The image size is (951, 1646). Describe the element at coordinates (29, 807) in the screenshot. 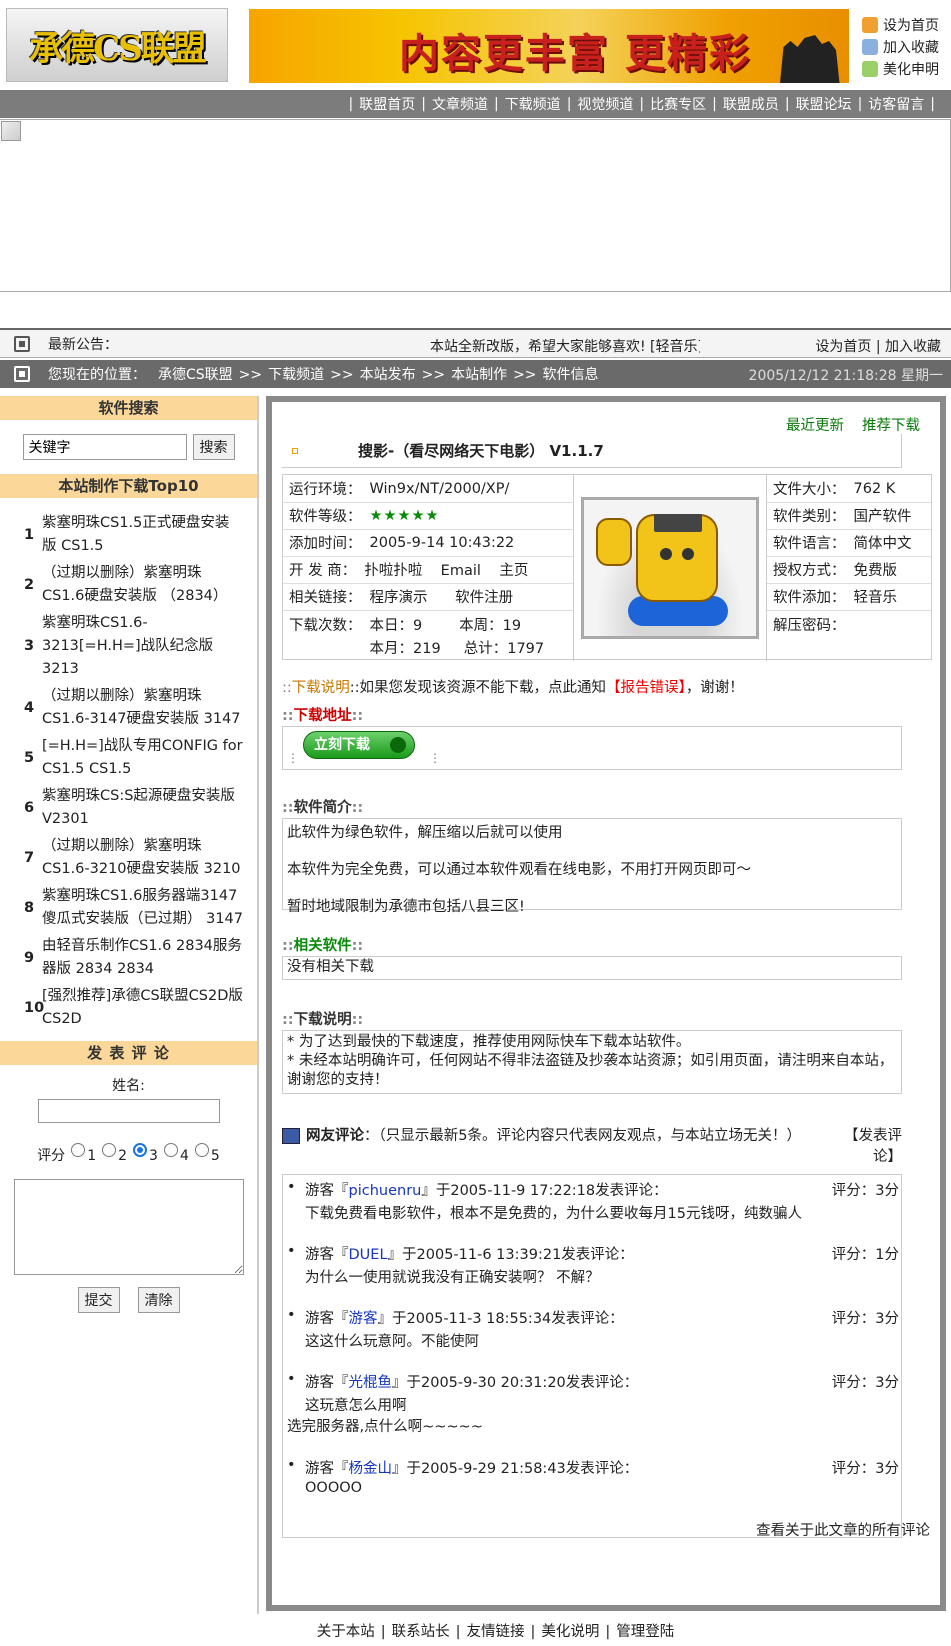

I see `top10-rank: 6` at that location.